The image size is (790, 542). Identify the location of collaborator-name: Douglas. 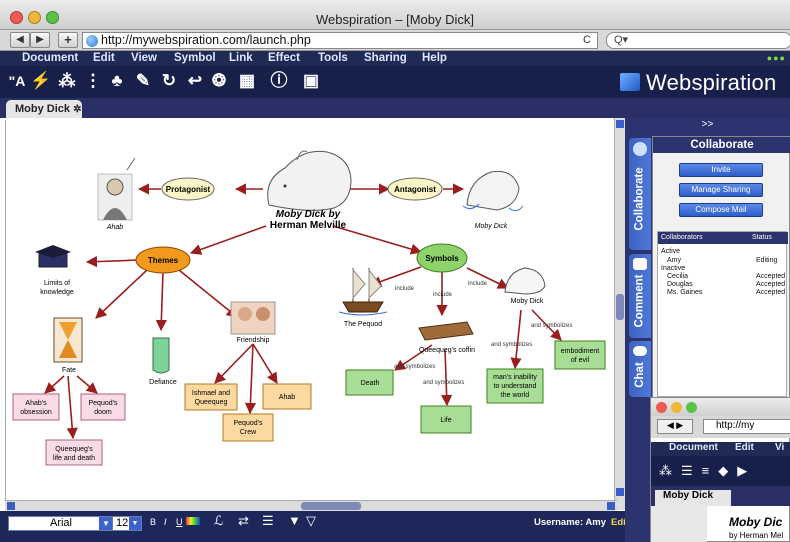
(680, 284).